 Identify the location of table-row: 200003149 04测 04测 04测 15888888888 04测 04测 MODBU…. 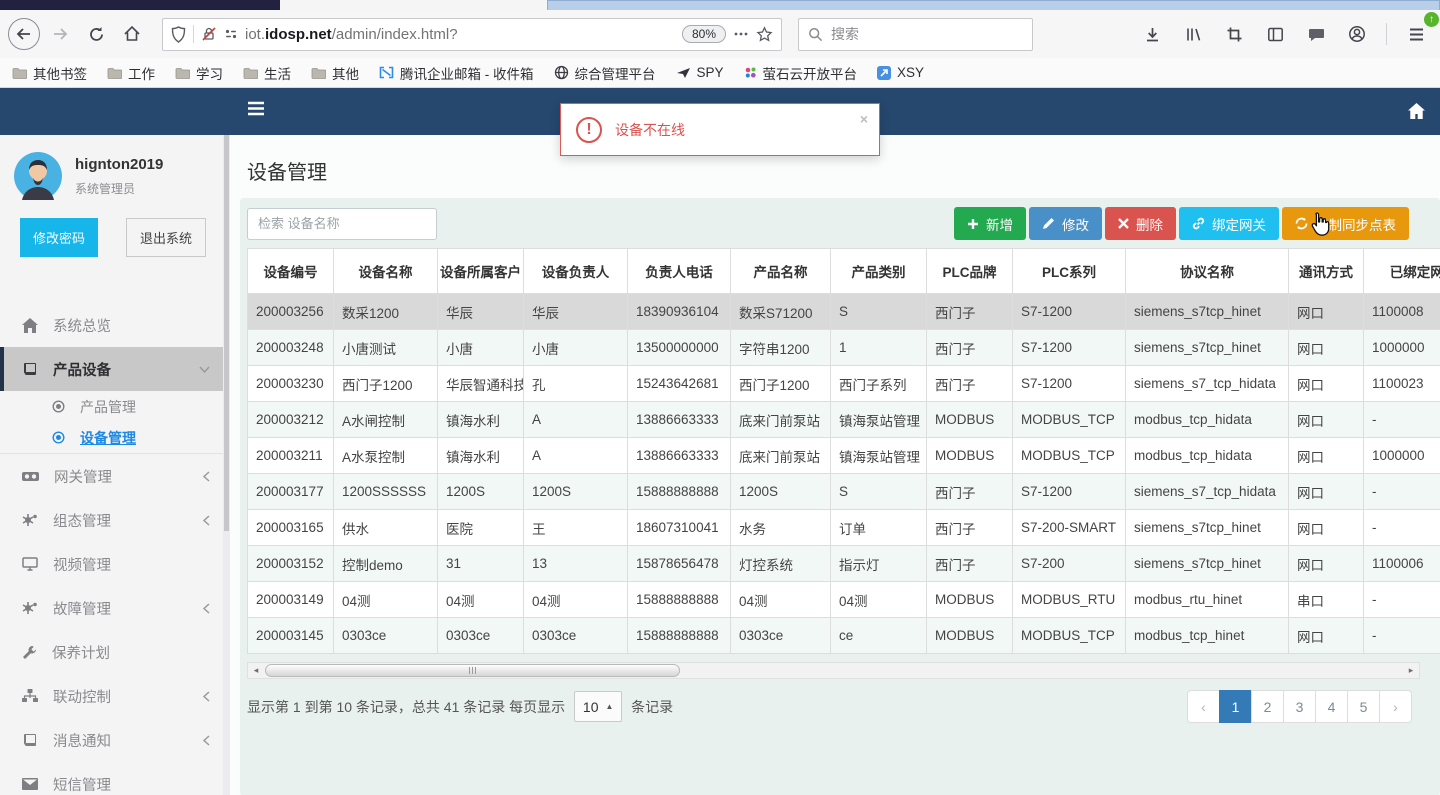
(843, 599).